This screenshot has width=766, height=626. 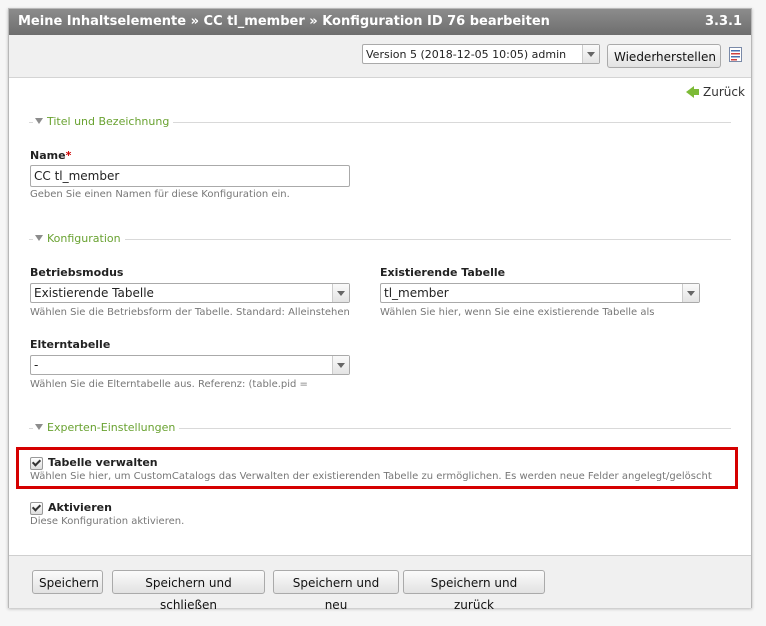 What do you see at coordinates (70, 344) in the screenshot?
I see `parent-label: Elterntabelle` at bounding box center [70, 344].